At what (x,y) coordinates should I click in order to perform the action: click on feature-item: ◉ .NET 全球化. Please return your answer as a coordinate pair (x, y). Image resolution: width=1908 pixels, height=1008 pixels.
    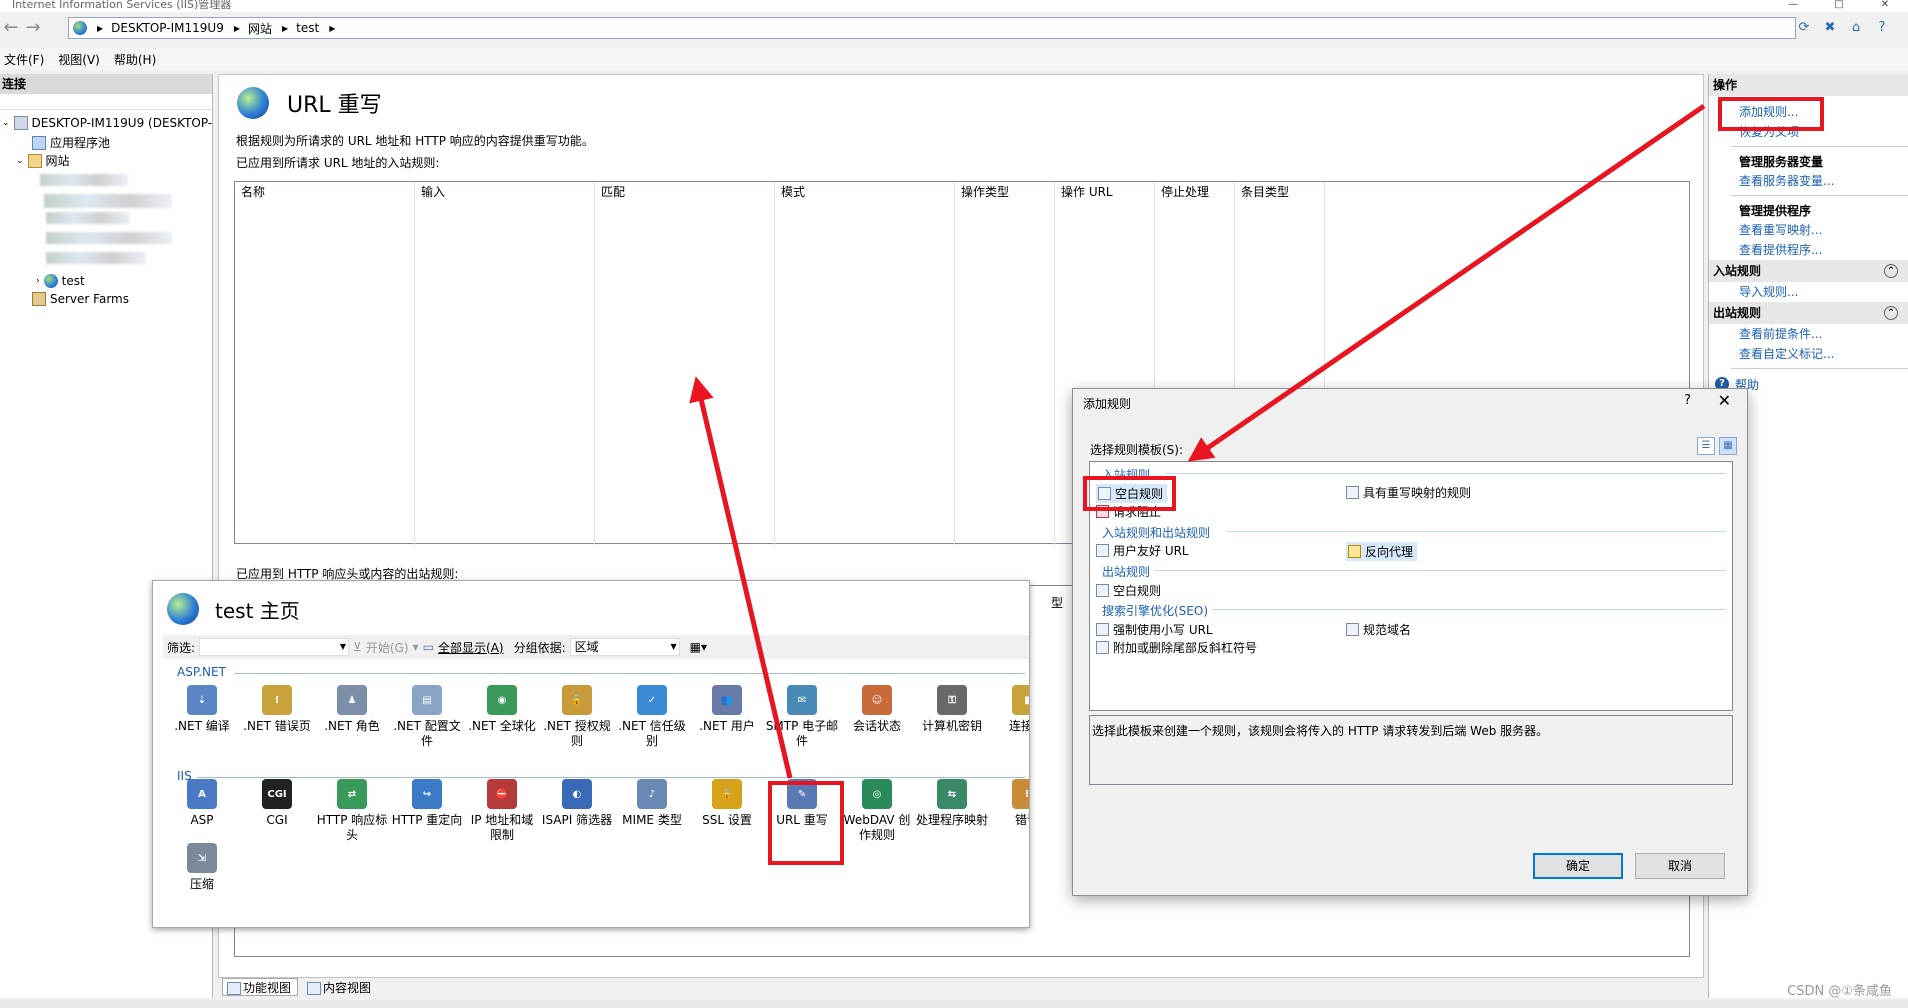
    Looking at the image, I should click on (502, 709).